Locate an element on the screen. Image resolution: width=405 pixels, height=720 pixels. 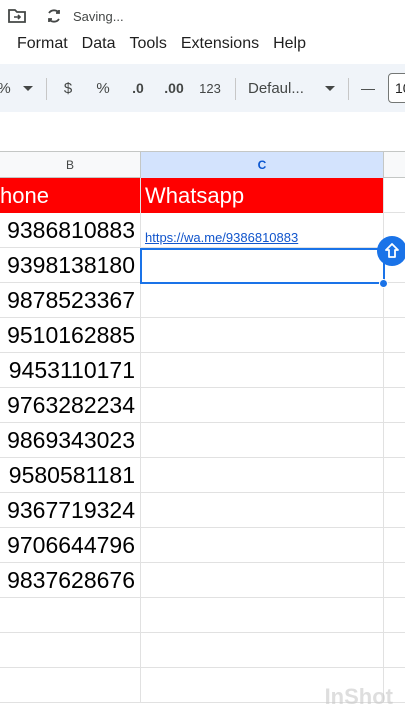
table-row: 9453110171 is located at coordinates (202, 370).